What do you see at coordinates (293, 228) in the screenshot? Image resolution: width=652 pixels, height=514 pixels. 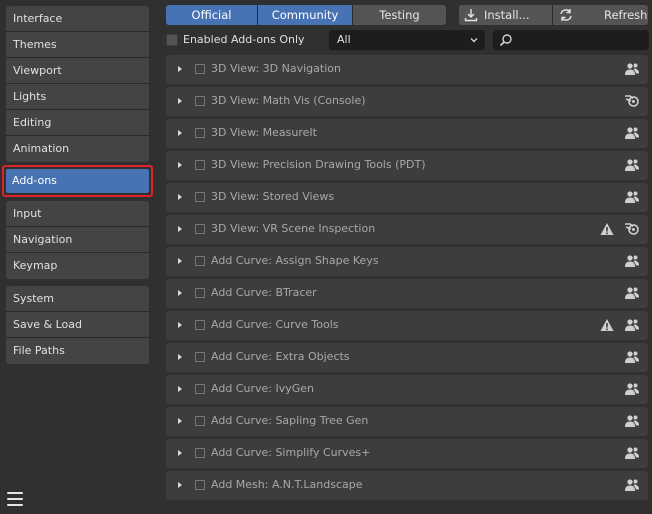 I see `addon-name: 3D View: VR Scene Inspection` at bounding box center [293, 228].